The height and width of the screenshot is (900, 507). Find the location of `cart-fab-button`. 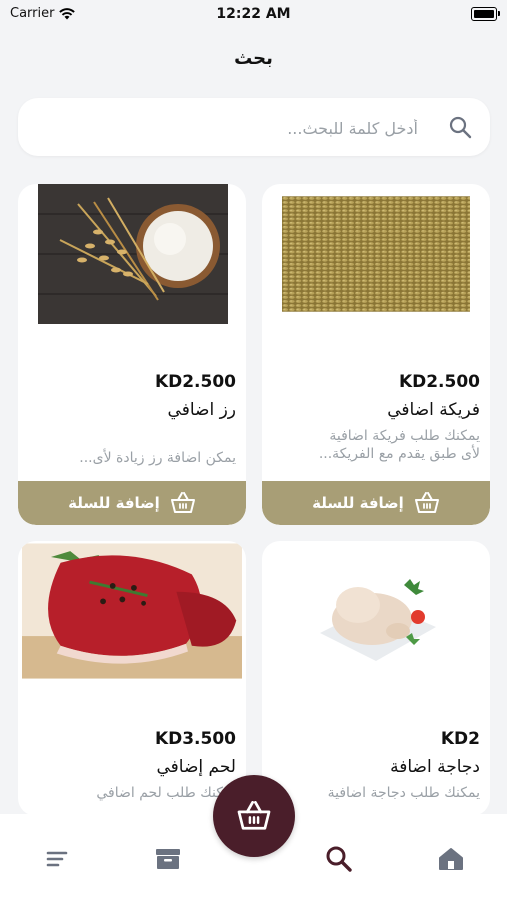

cart-fab-button is located at coordinates (254, 816).